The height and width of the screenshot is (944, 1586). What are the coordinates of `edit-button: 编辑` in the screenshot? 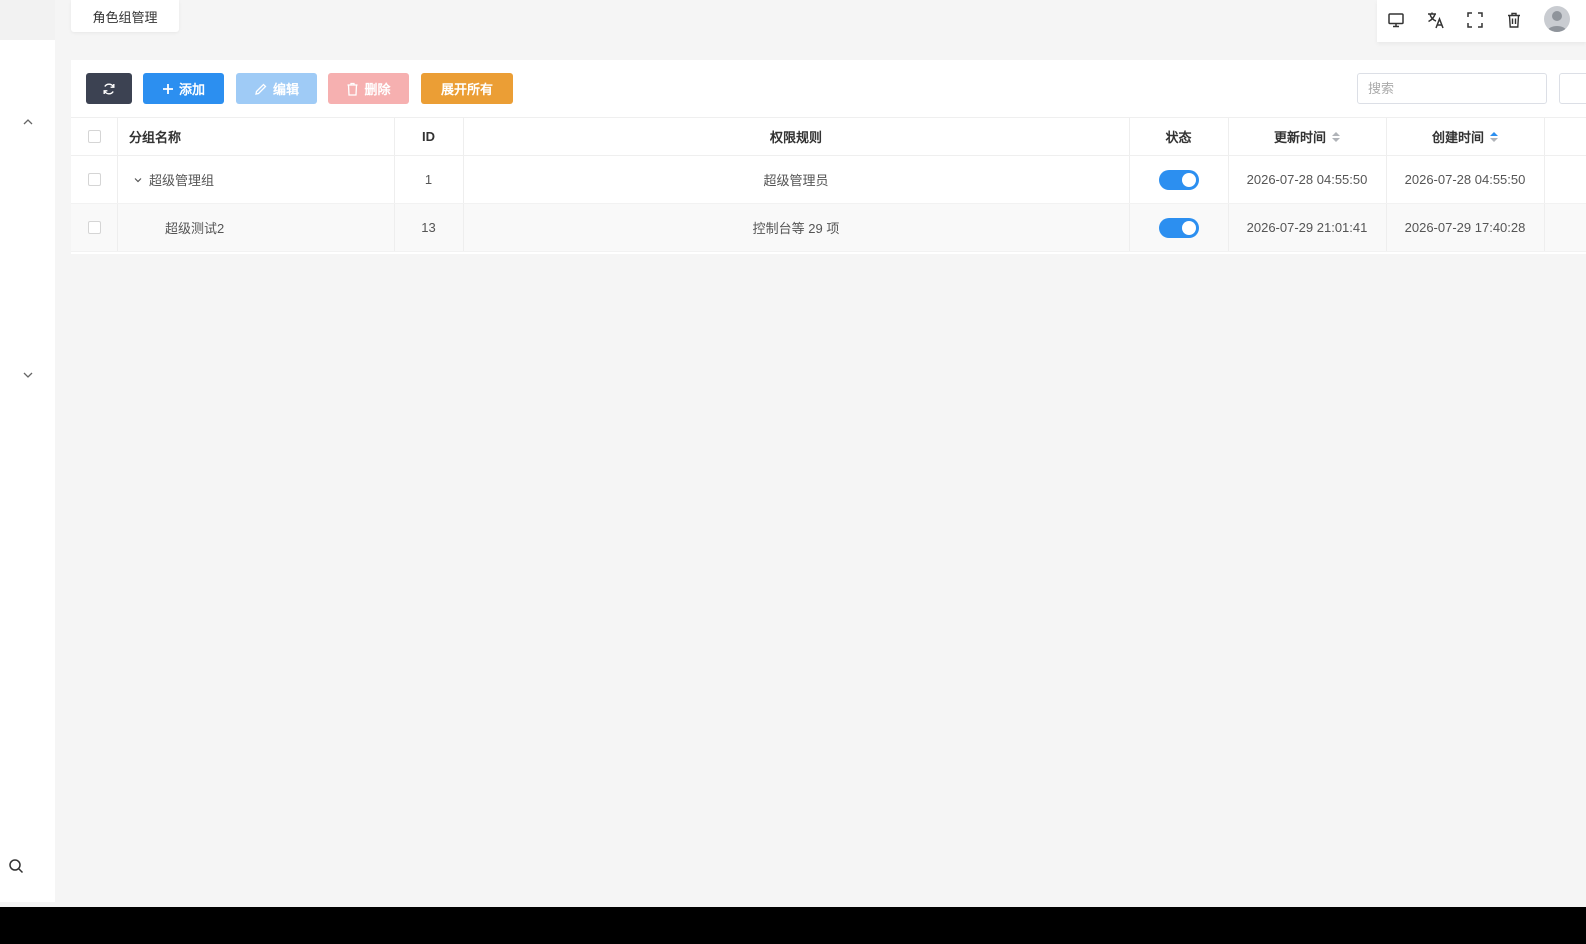 It's located at (276, 88).